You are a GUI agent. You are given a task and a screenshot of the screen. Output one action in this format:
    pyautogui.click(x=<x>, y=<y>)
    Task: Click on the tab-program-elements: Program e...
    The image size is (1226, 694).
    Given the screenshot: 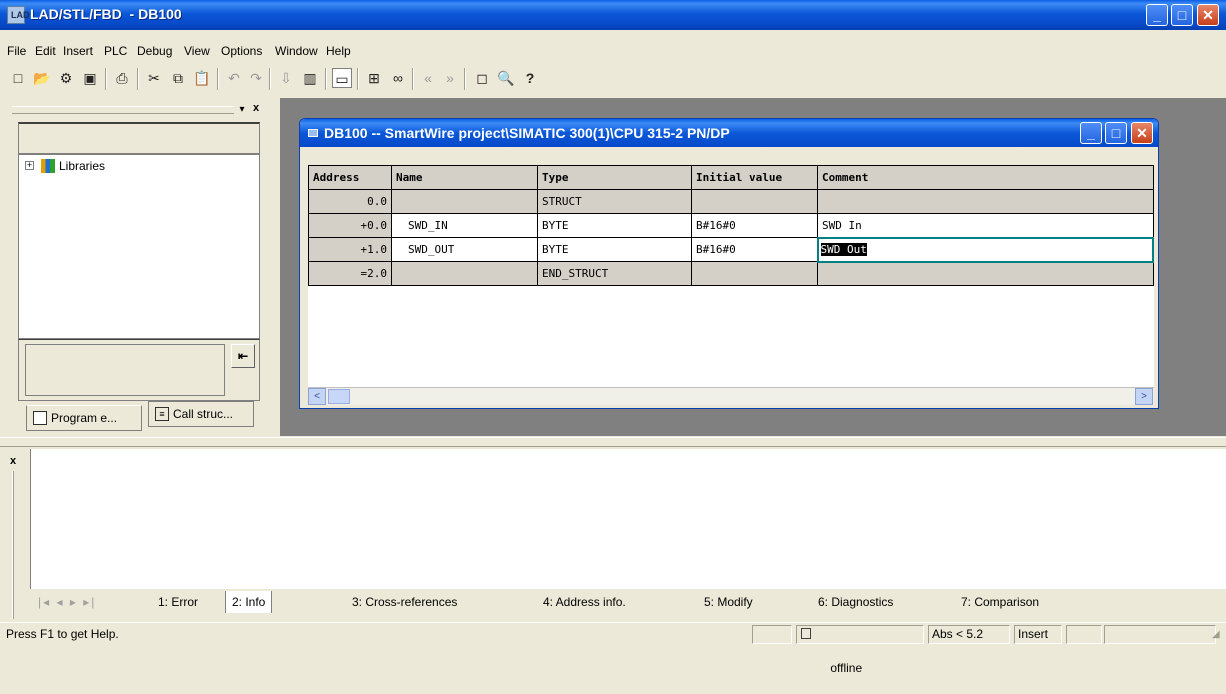 What is the action you would take?
    pyautogui.click(x=84, y=418)
    